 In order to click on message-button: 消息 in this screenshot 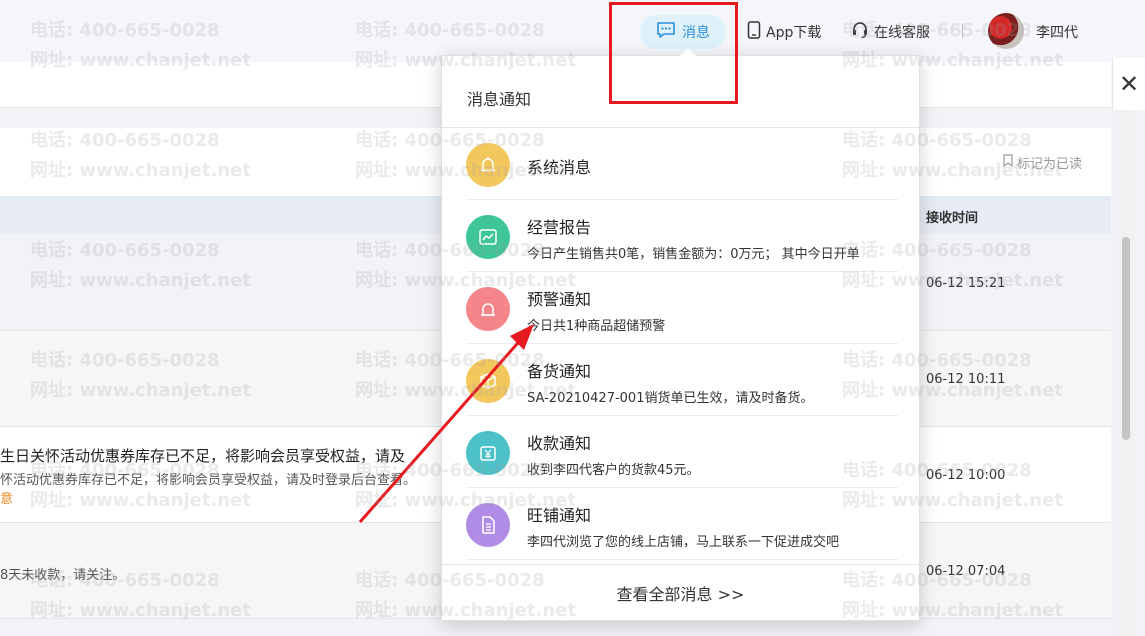, I will do `click(683, 32)`.